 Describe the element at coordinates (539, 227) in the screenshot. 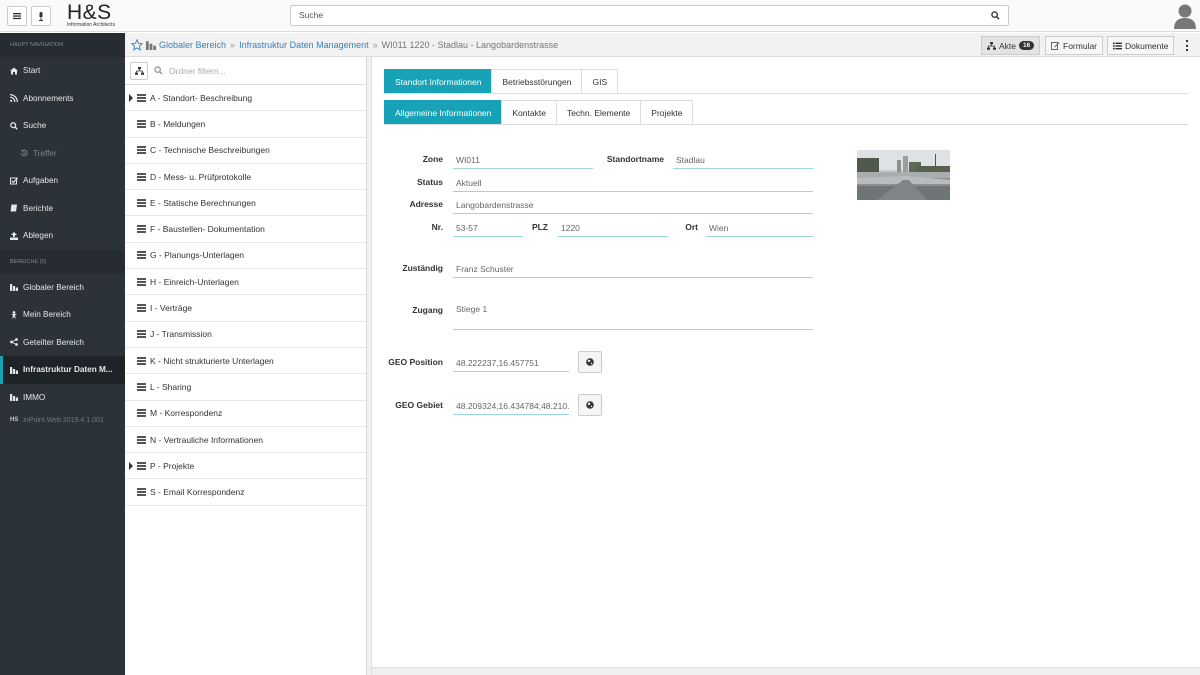

I see `plz-label: PLZ` at that location.